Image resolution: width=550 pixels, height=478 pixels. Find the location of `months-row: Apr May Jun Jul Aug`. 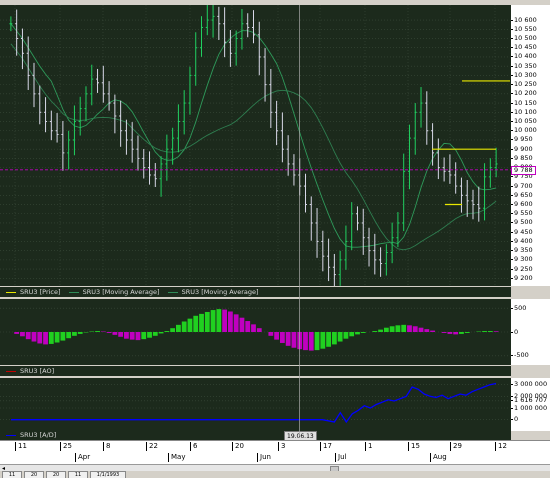

months-row: Apr May Jun Jul Aug is located at coordinates (275, 458).